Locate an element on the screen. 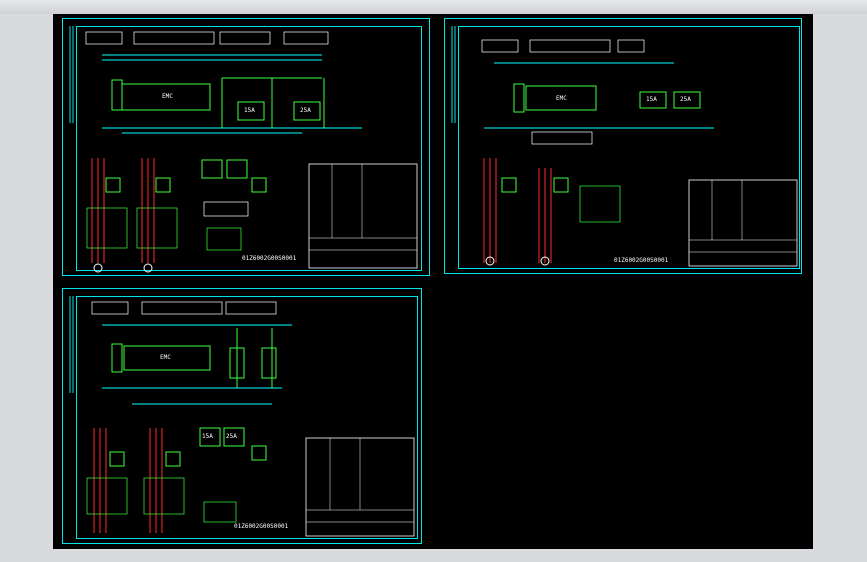 Image resolution: width=867 pixels, height=562 pixels. sheet-3-block-label-a: 15A is located at coordinates (207, 436).